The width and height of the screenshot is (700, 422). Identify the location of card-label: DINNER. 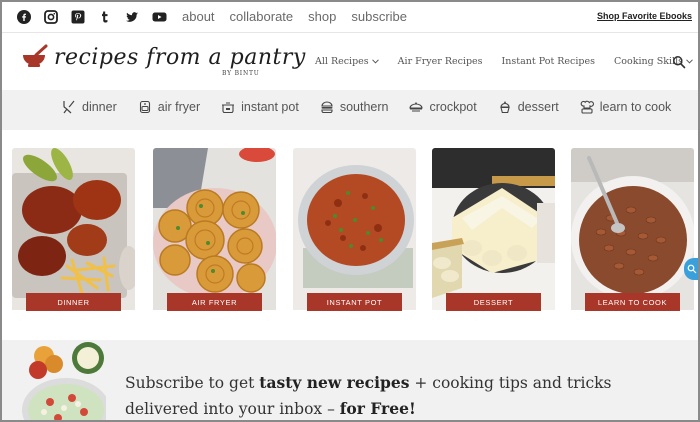
(73, 302).